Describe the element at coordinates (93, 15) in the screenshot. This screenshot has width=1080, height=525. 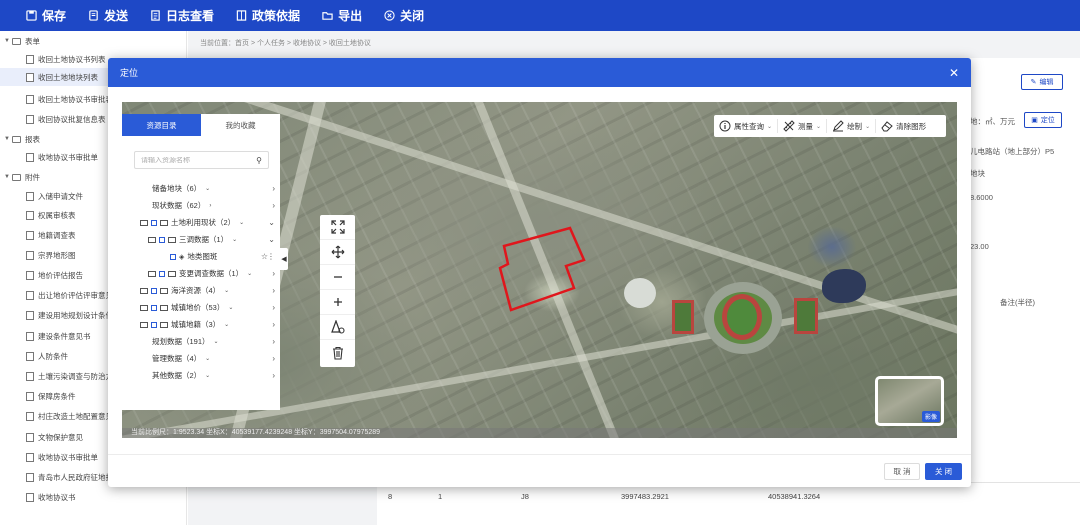
I see `send-icon` at that location.